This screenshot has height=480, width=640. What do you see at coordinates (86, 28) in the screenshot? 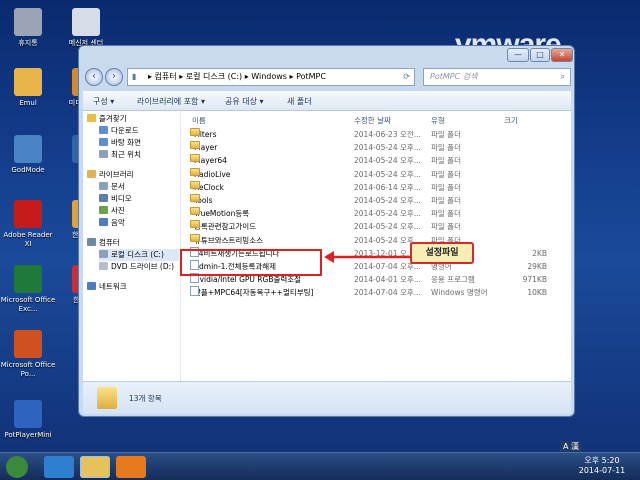
I see `desktop-icon: 메신저 센터` at bounding box center [86, 28].